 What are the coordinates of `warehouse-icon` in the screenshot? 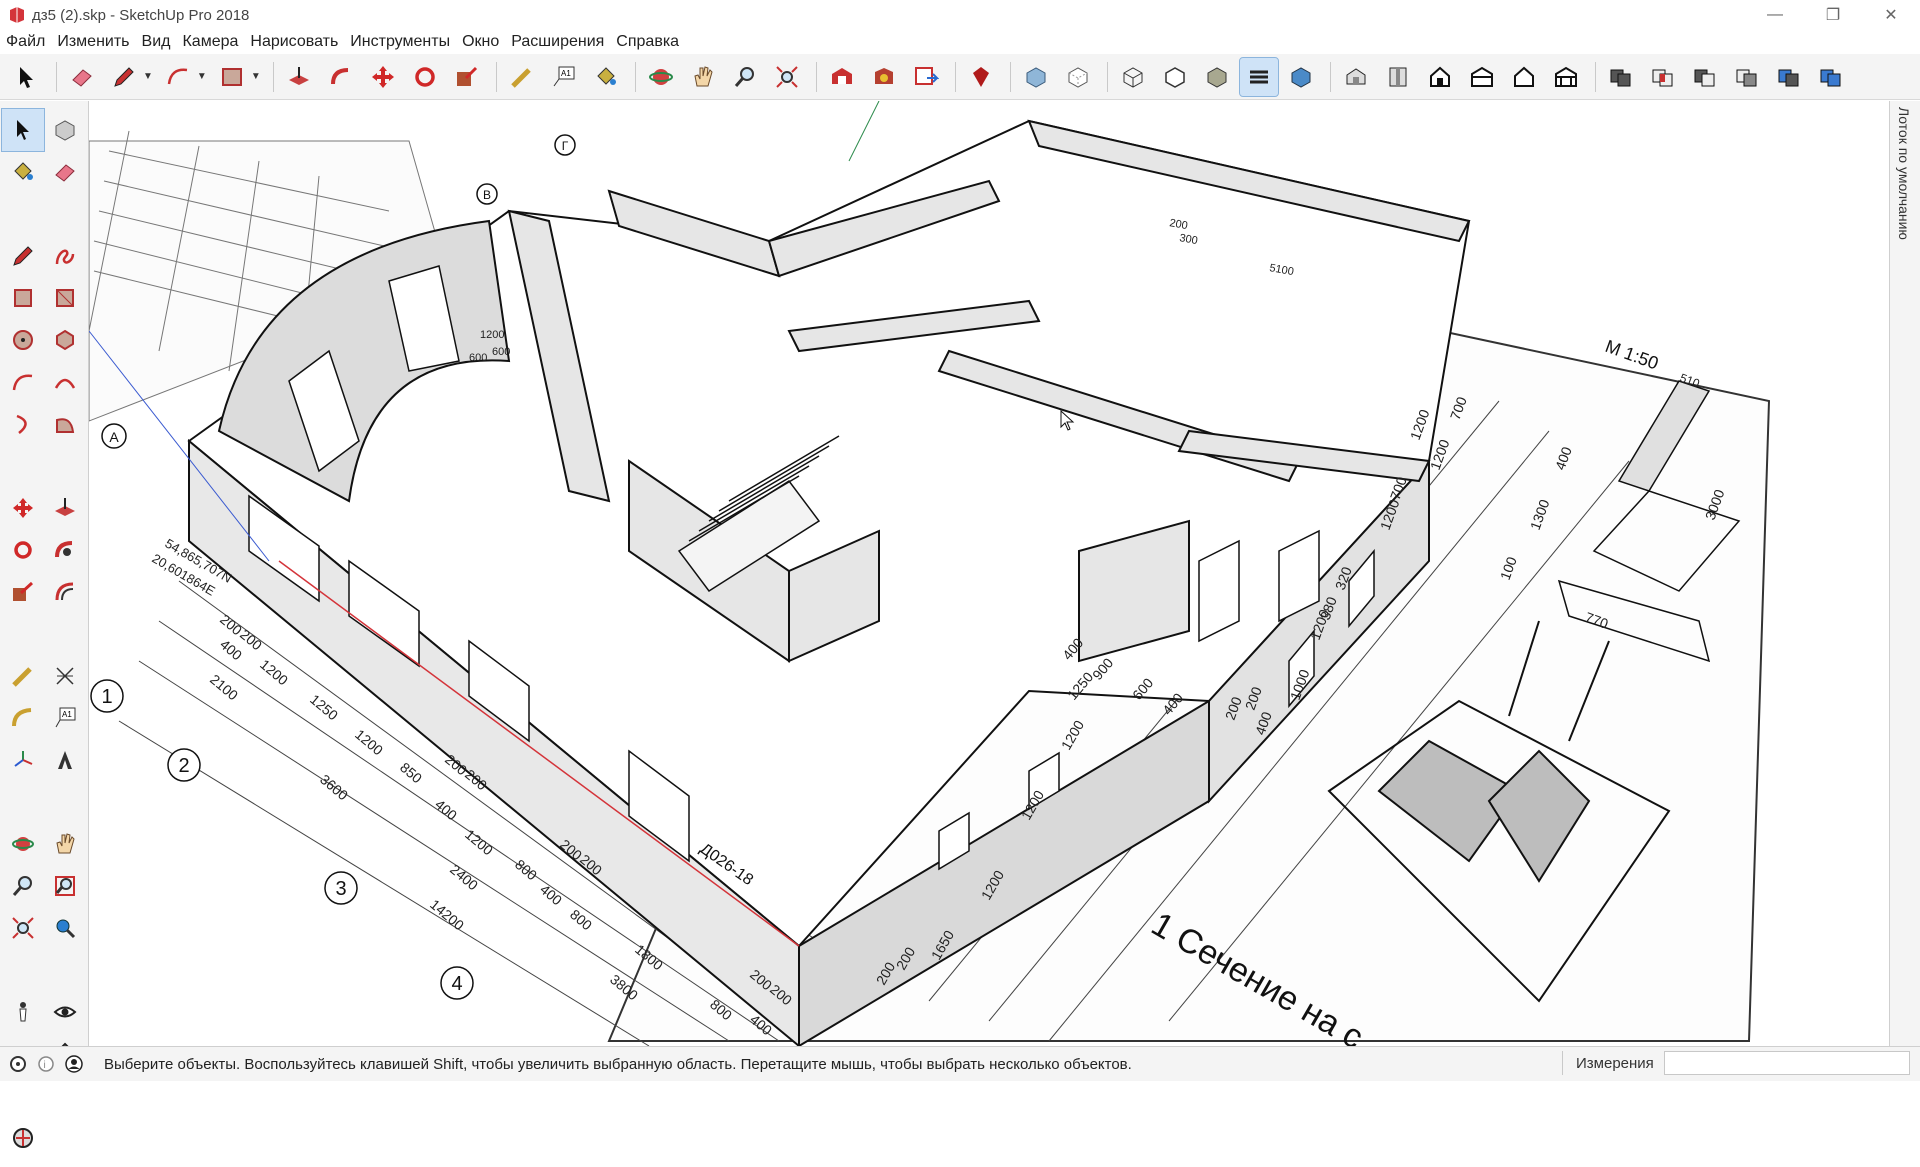 It's located at (842, 77).